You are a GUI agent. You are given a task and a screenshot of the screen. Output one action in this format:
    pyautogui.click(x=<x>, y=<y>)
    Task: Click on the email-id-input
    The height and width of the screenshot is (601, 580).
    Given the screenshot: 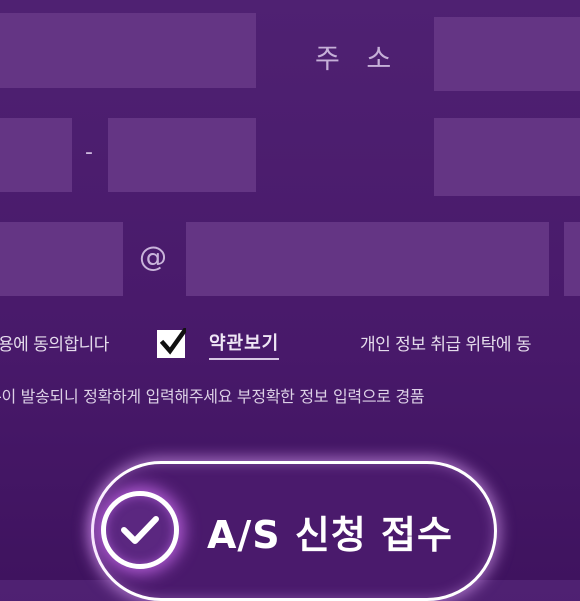 What is the action you would take?
    pyautogui.click(x=61, y=259)
    